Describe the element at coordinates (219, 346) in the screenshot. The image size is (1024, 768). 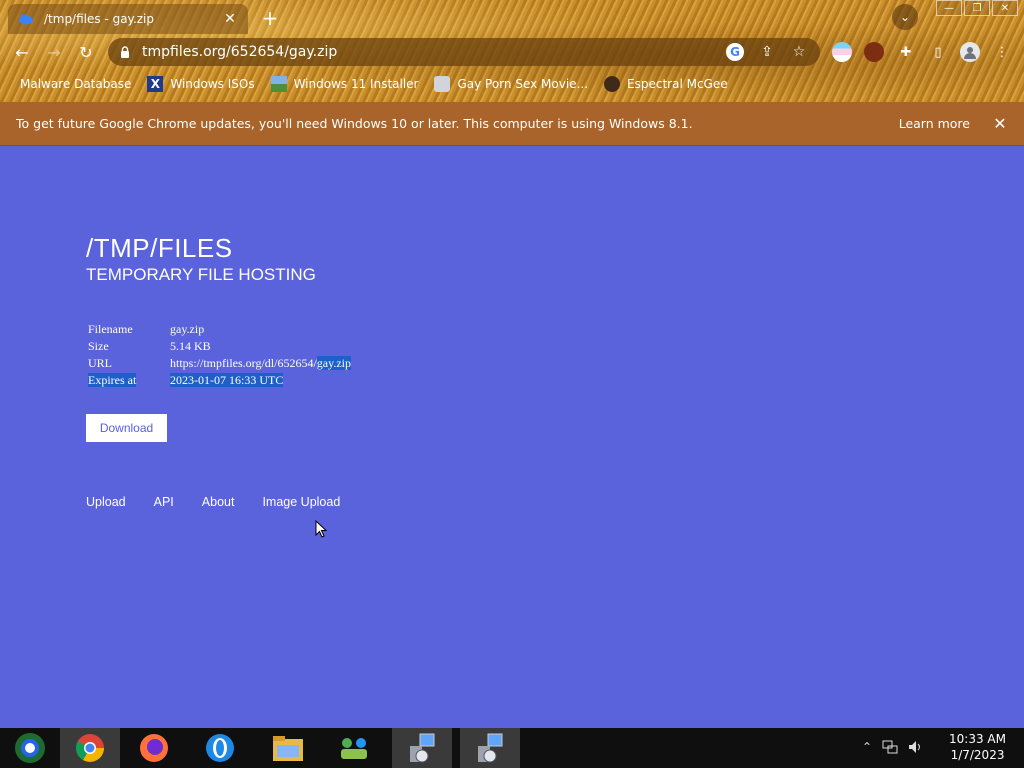
I see `table-row: Size 5.14 KB` at that location.